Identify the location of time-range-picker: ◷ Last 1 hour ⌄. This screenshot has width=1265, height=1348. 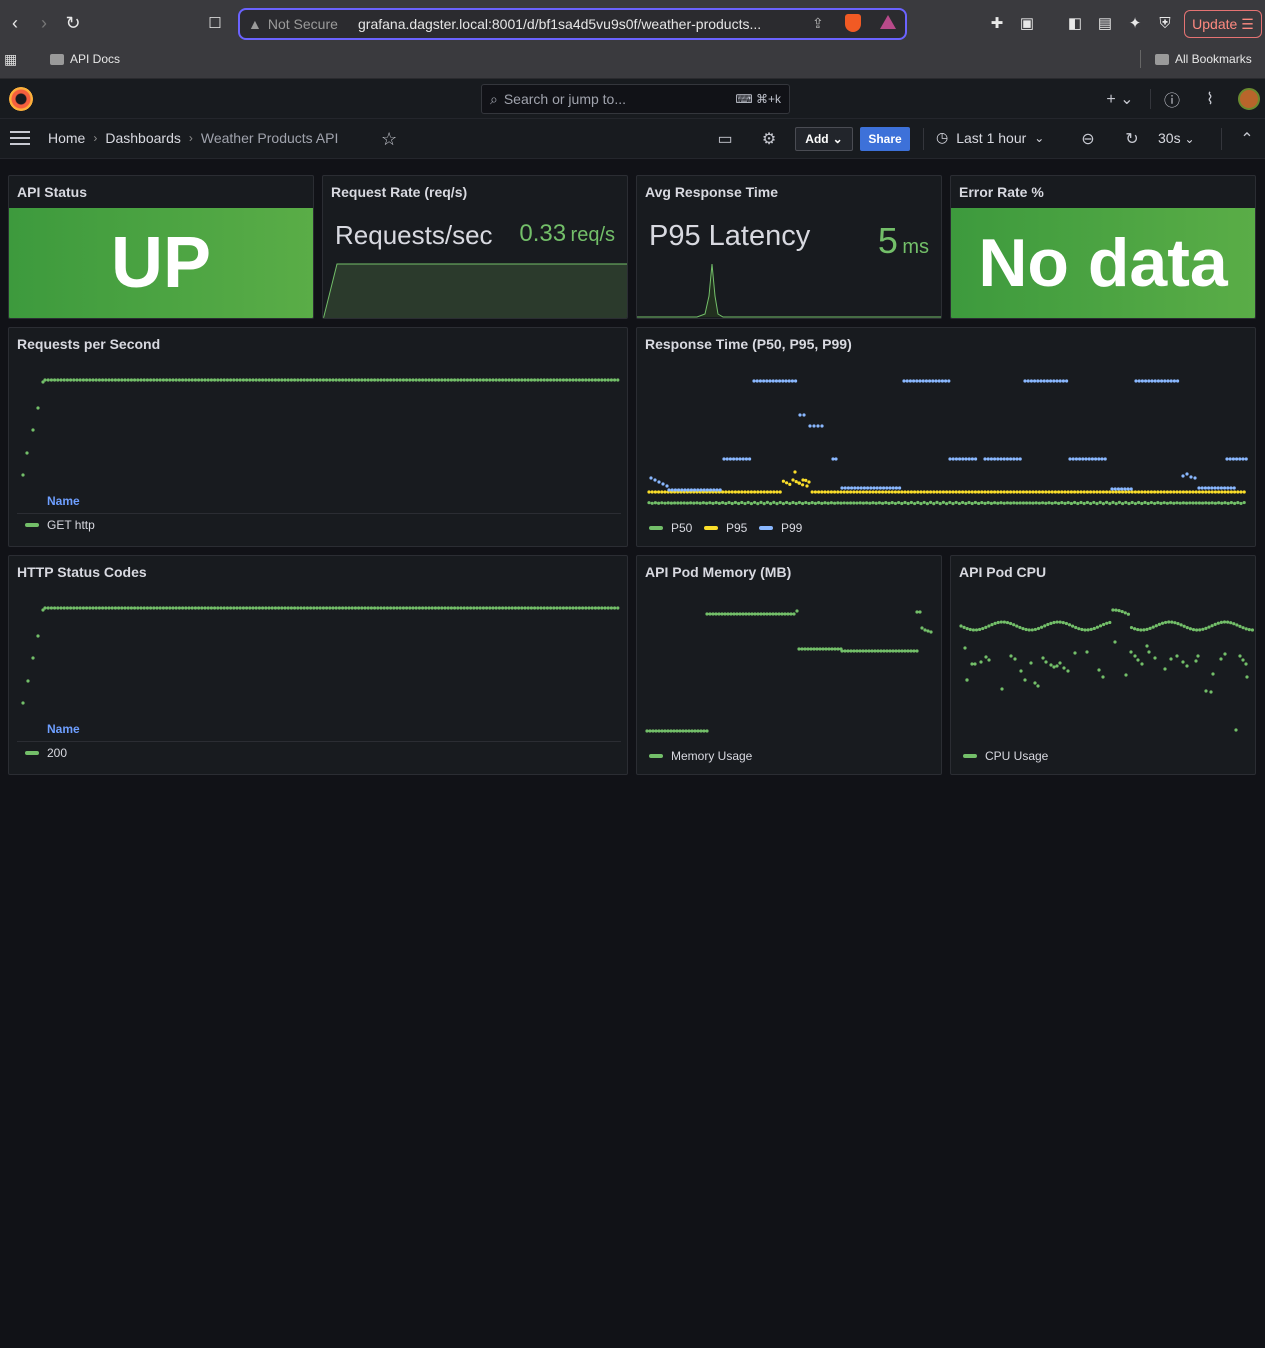
(990, 137).